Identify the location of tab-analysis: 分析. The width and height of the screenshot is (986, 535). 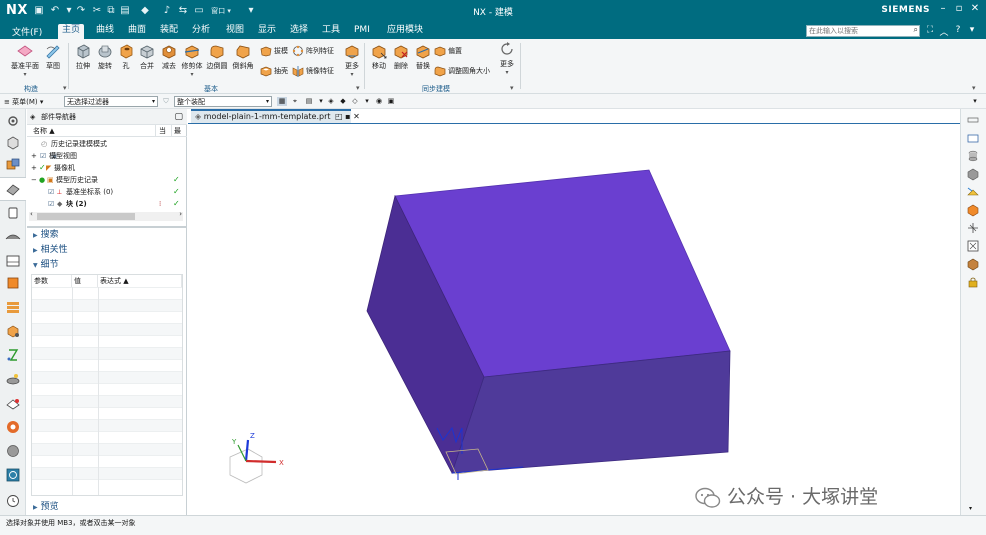
(201, 31).